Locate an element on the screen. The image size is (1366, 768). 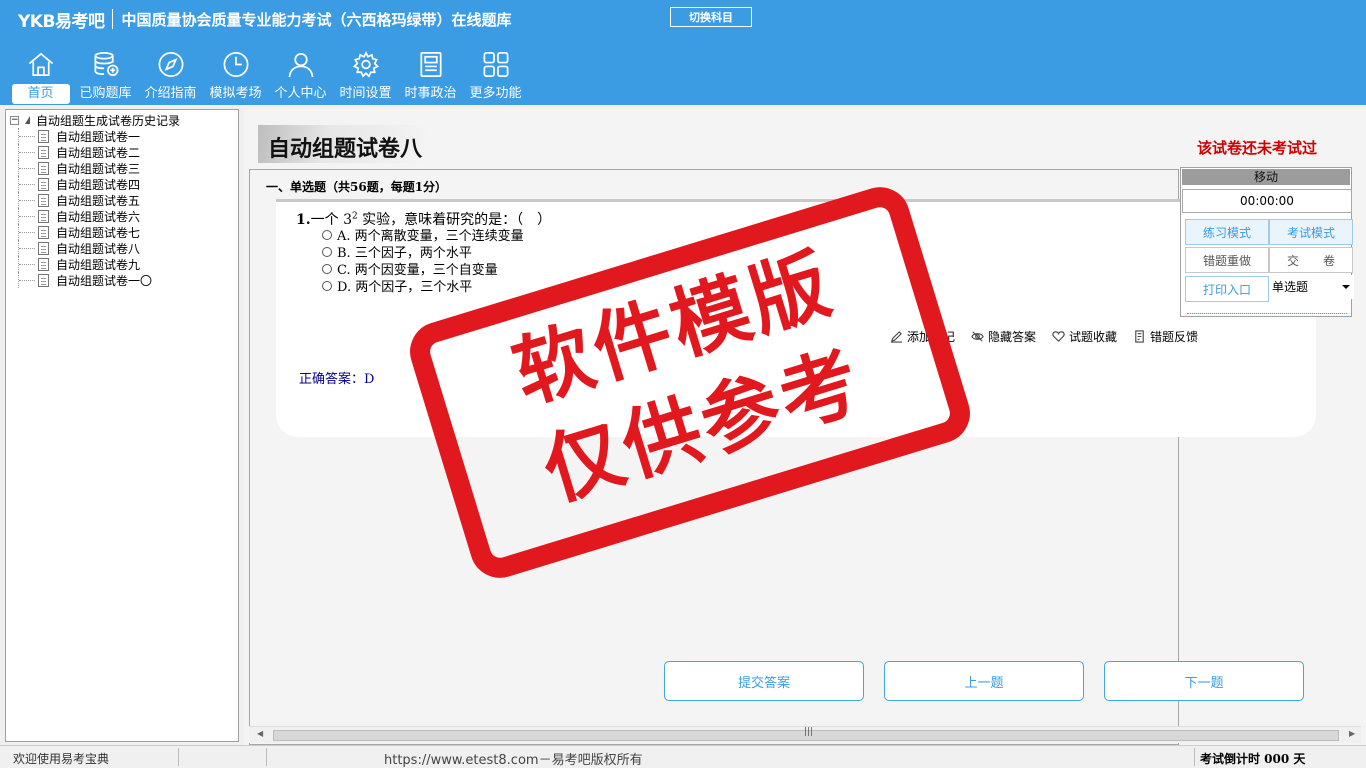
brand: YKB易考吧 中国质量协会质量专业能力考试（六西格玛绿带）在线题库 is located at coordinates (265, 19).